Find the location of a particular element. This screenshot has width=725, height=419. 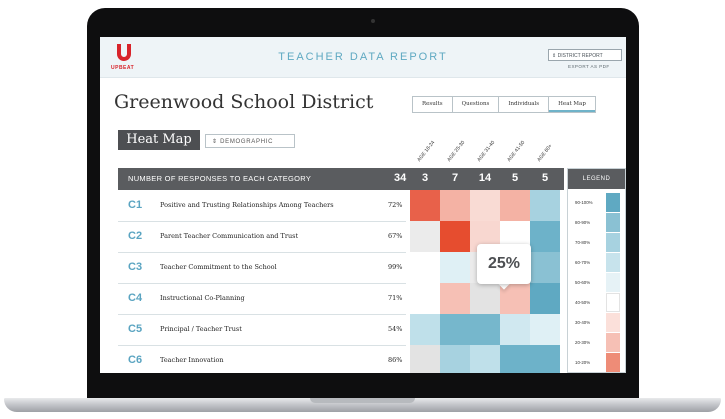

age-group-label: AGE 31-40 is located at coordinates (486, 151).